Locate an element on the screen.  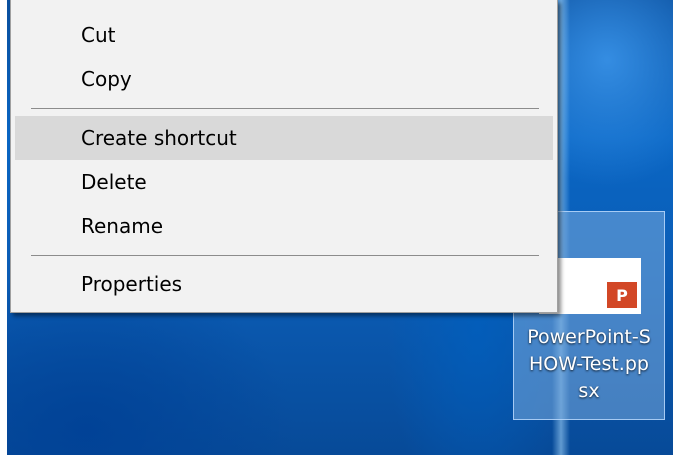
menu-item-properties: Properties is located at coordinates (284, 284).